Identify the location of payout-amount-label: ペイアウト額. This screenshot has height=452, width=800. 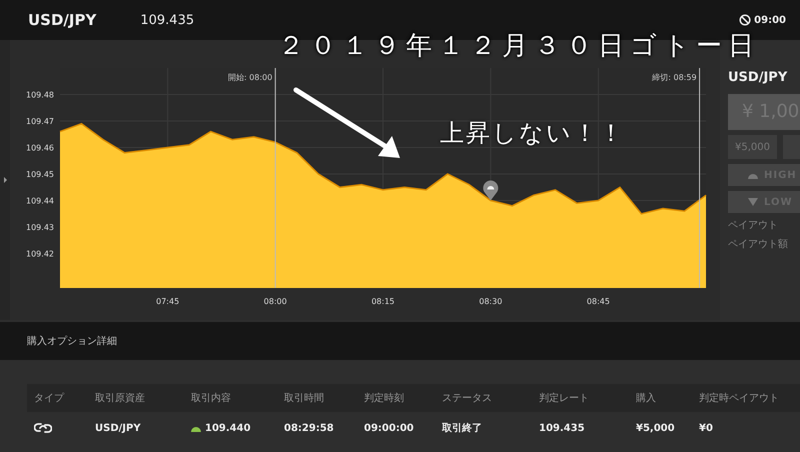
(758, 244).